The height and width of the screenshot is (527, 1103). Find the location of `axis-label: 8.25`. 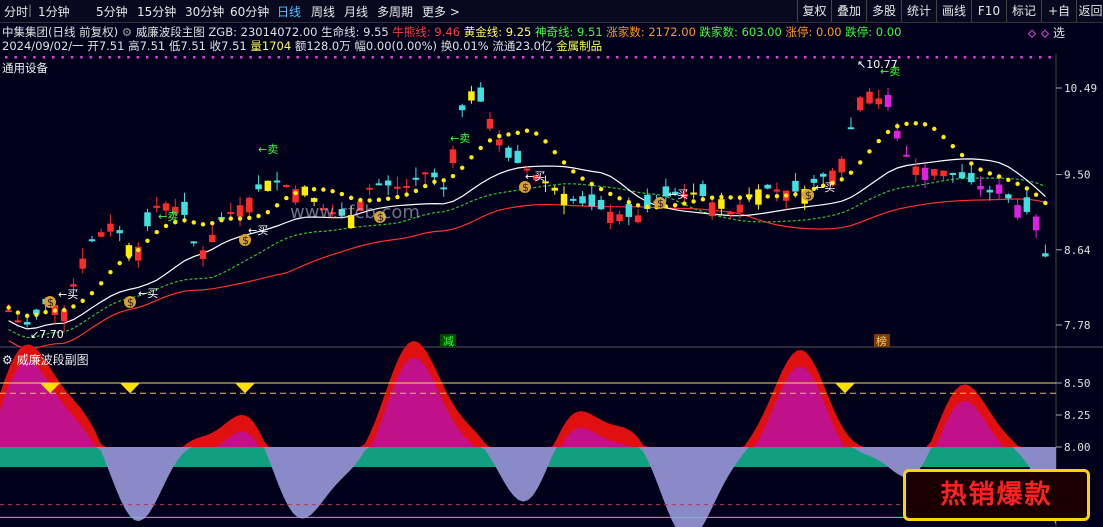

axis-label: 8.25 is located at coordinates (1077, 415).